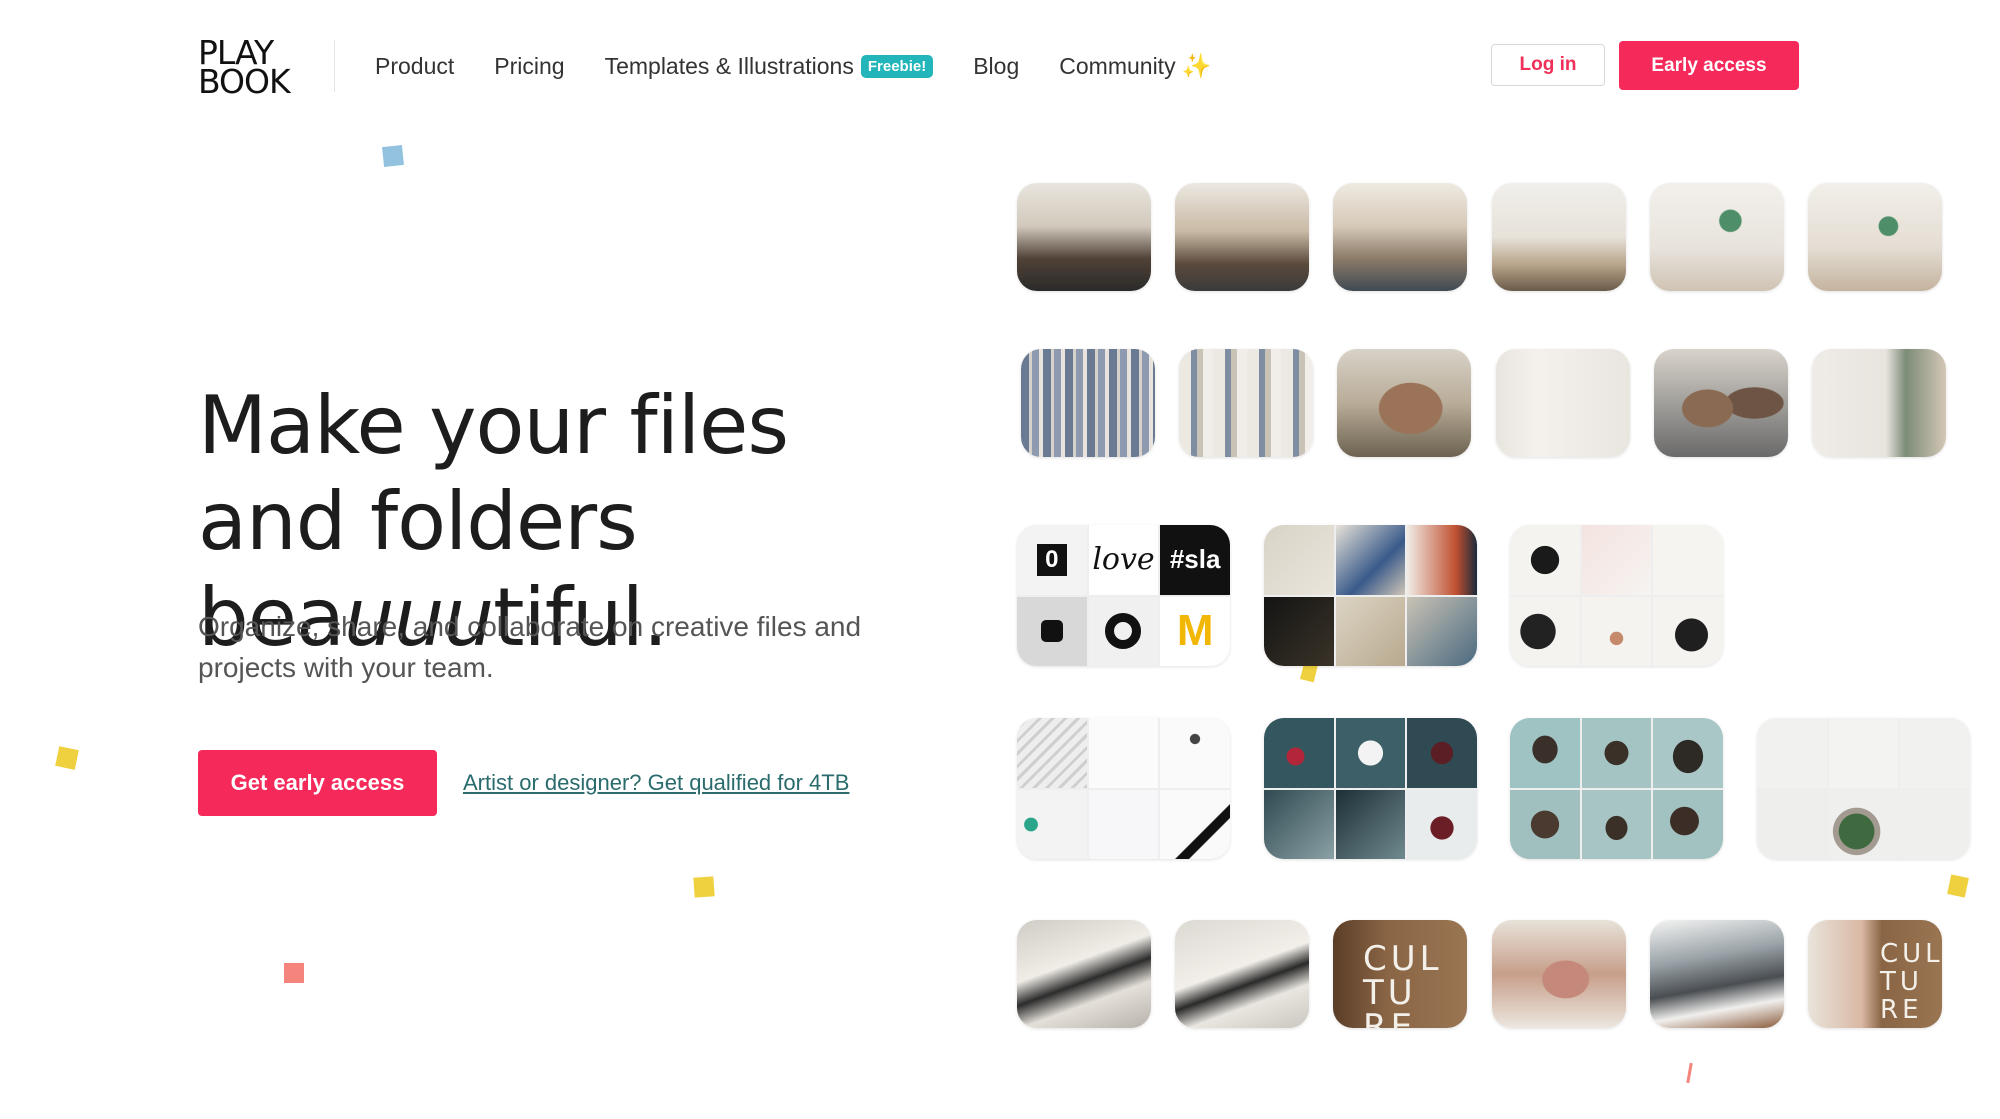 The height and width of the screenshot is (1119, 2000). What do you see at coordinates (729, 66) in the screenshot?
I see `nav-templates-label: Templates & Illustrations` at bounding box center [729, 66].